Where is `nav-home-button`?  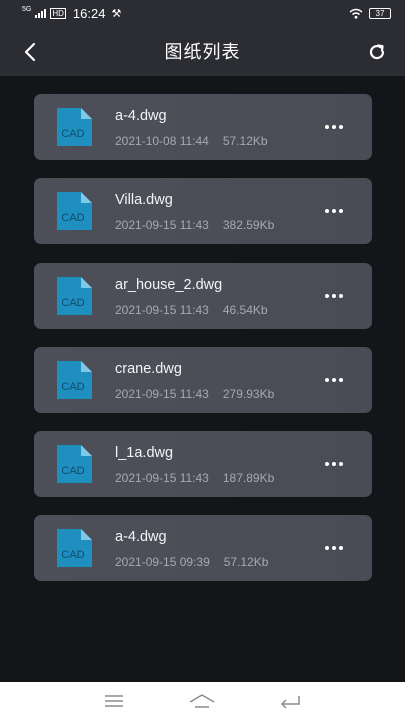 nav-home-button is located at coordinates (202, 701).